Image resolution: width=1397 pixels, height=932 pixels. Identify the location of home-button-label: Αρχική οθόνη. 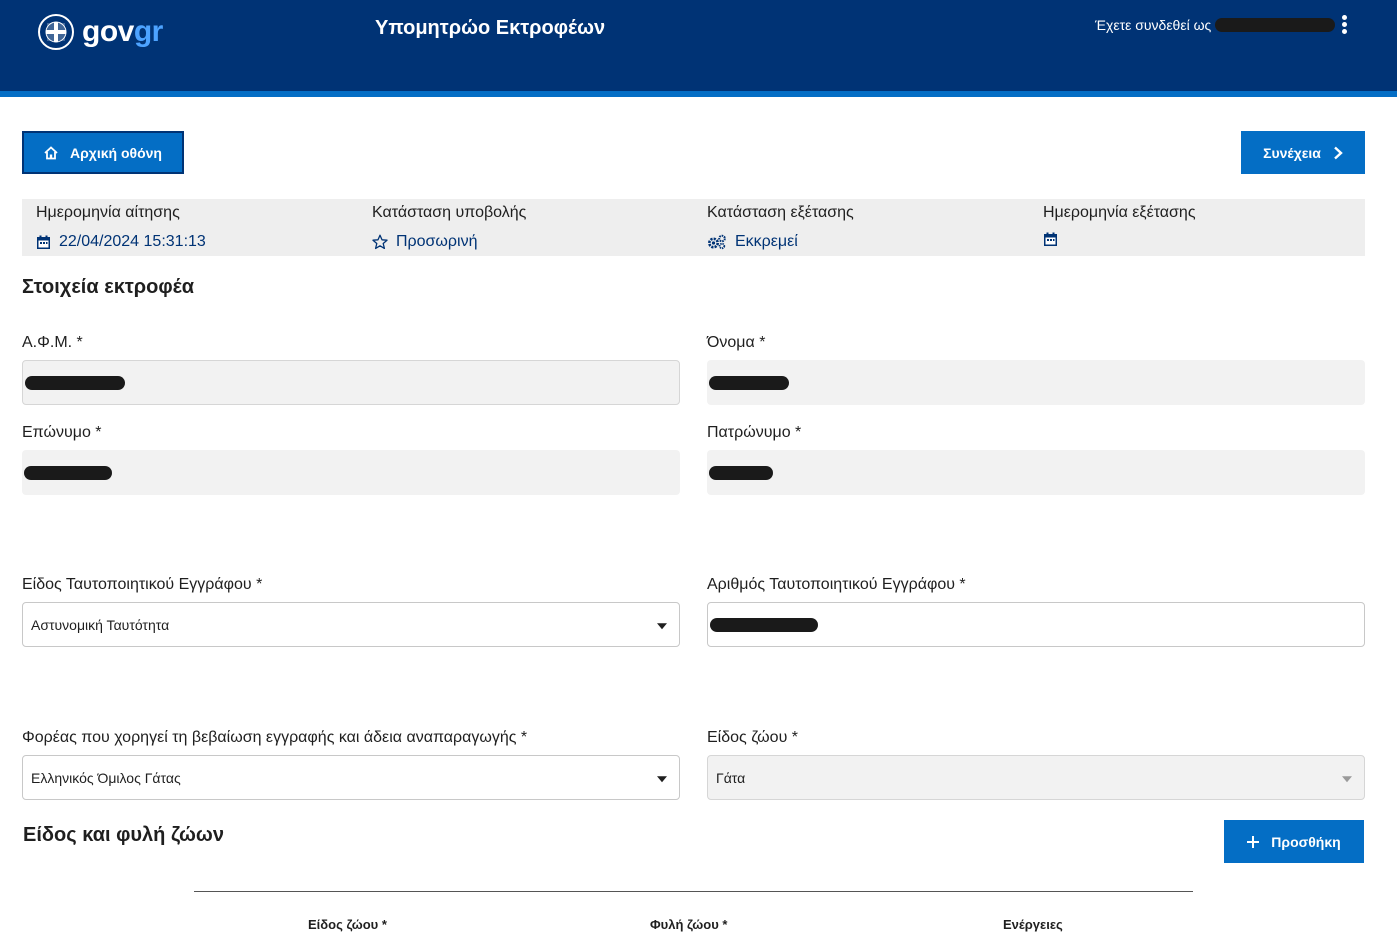
(116, 152).